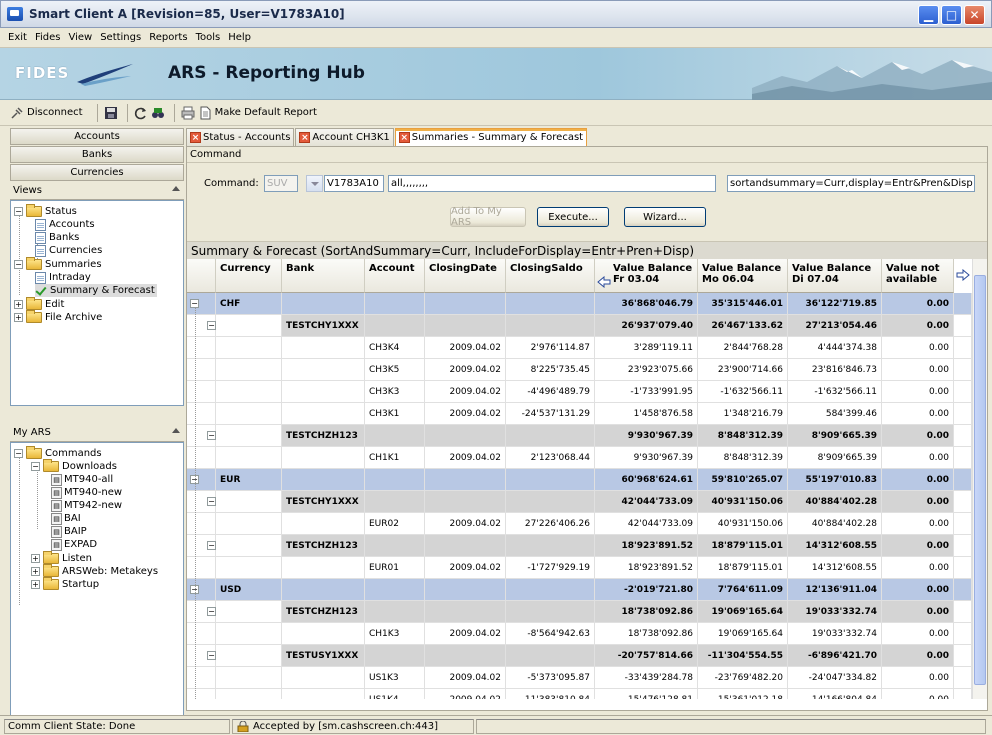 The width and height of the screenshot is (992, 735). Describe the element at coordinates (68, 250) in the screenshot. I see `tree-node-currencies: Currencies` at that location.